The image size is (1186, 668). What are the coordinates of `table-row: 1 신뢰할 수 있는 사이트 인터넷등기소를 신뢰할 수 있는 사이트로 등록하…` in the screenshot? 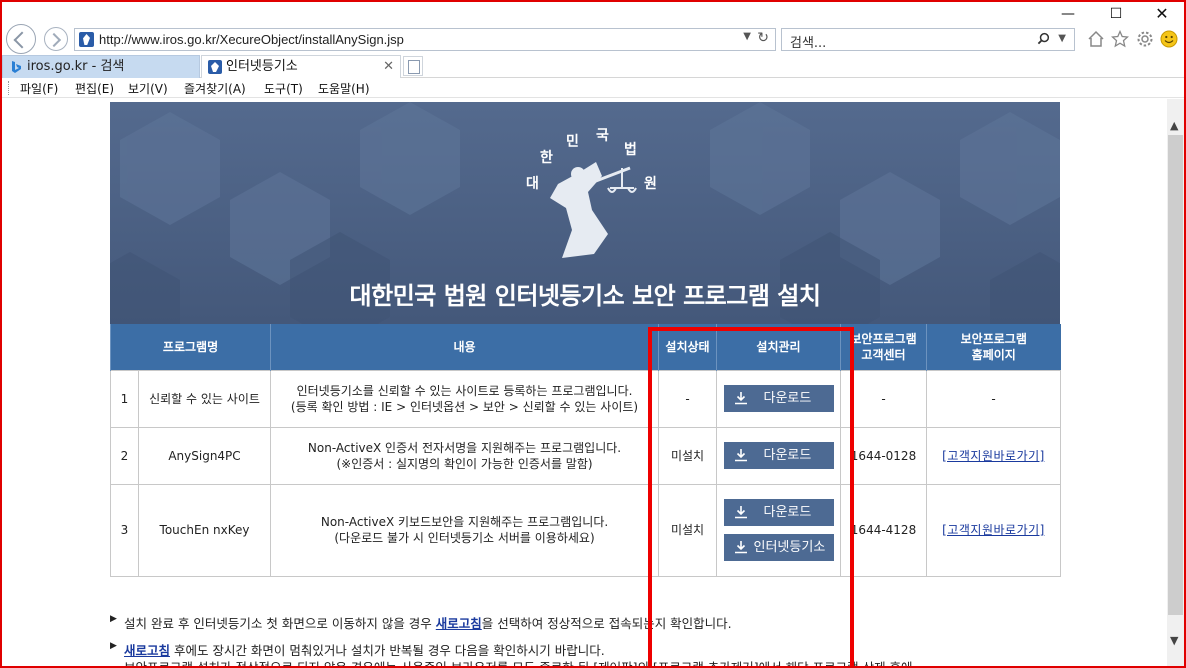 It's located at (586, 398).